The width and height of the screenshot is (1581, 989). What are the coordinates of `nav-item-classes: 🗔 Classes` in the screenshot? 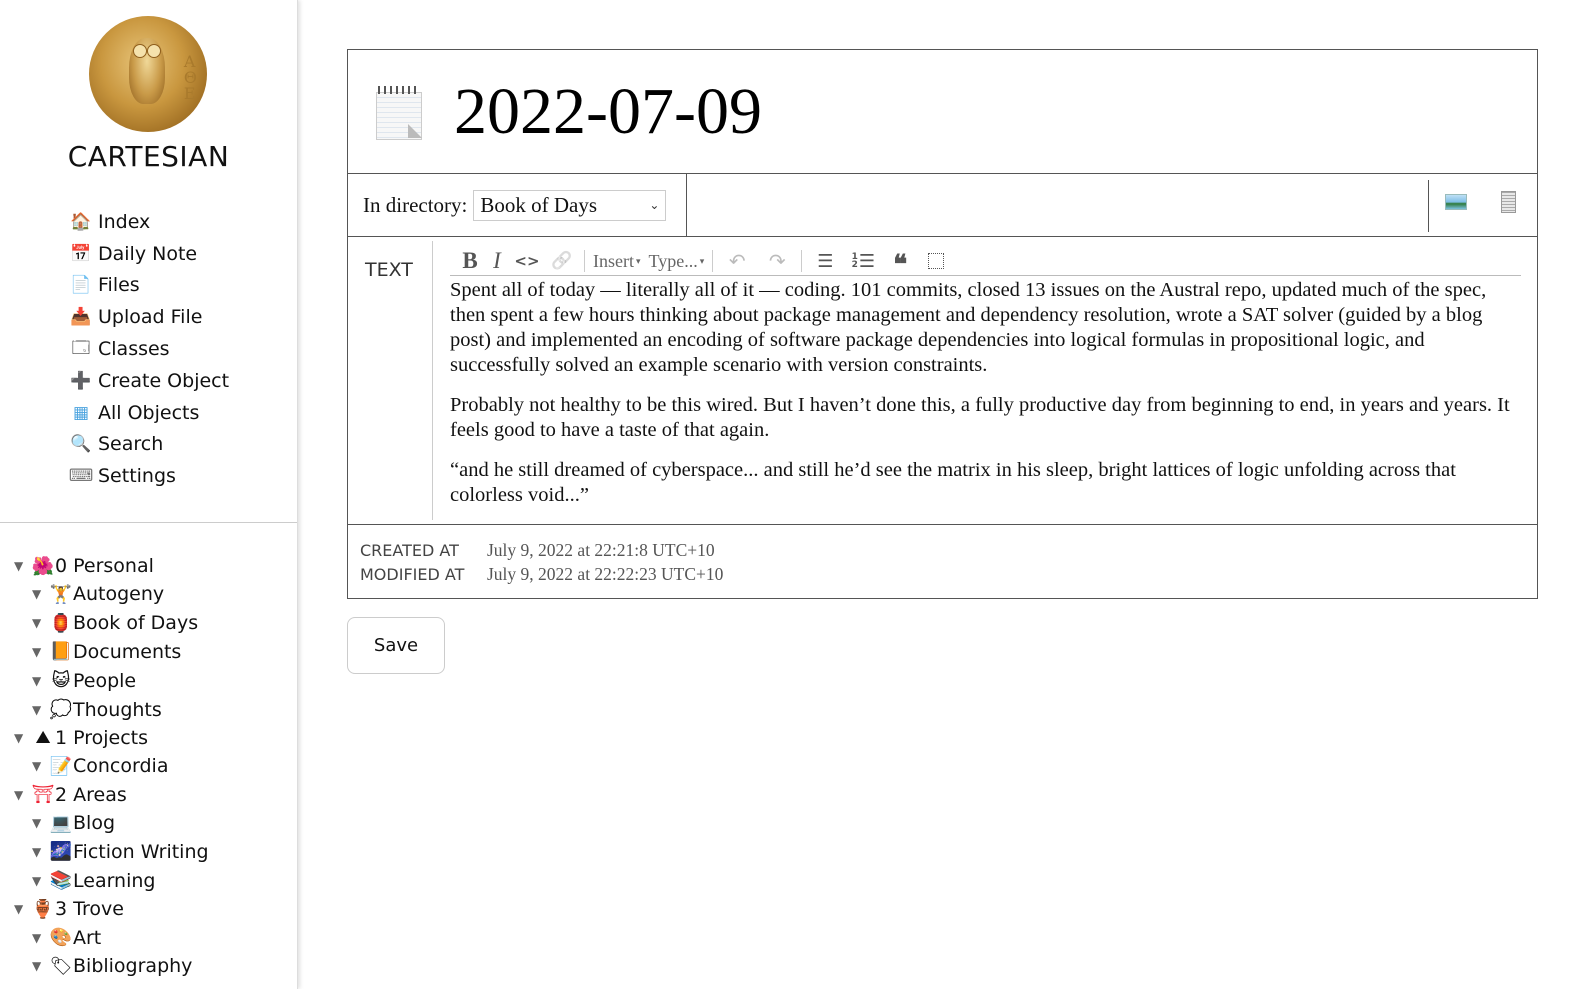 It's located at (148, 349).